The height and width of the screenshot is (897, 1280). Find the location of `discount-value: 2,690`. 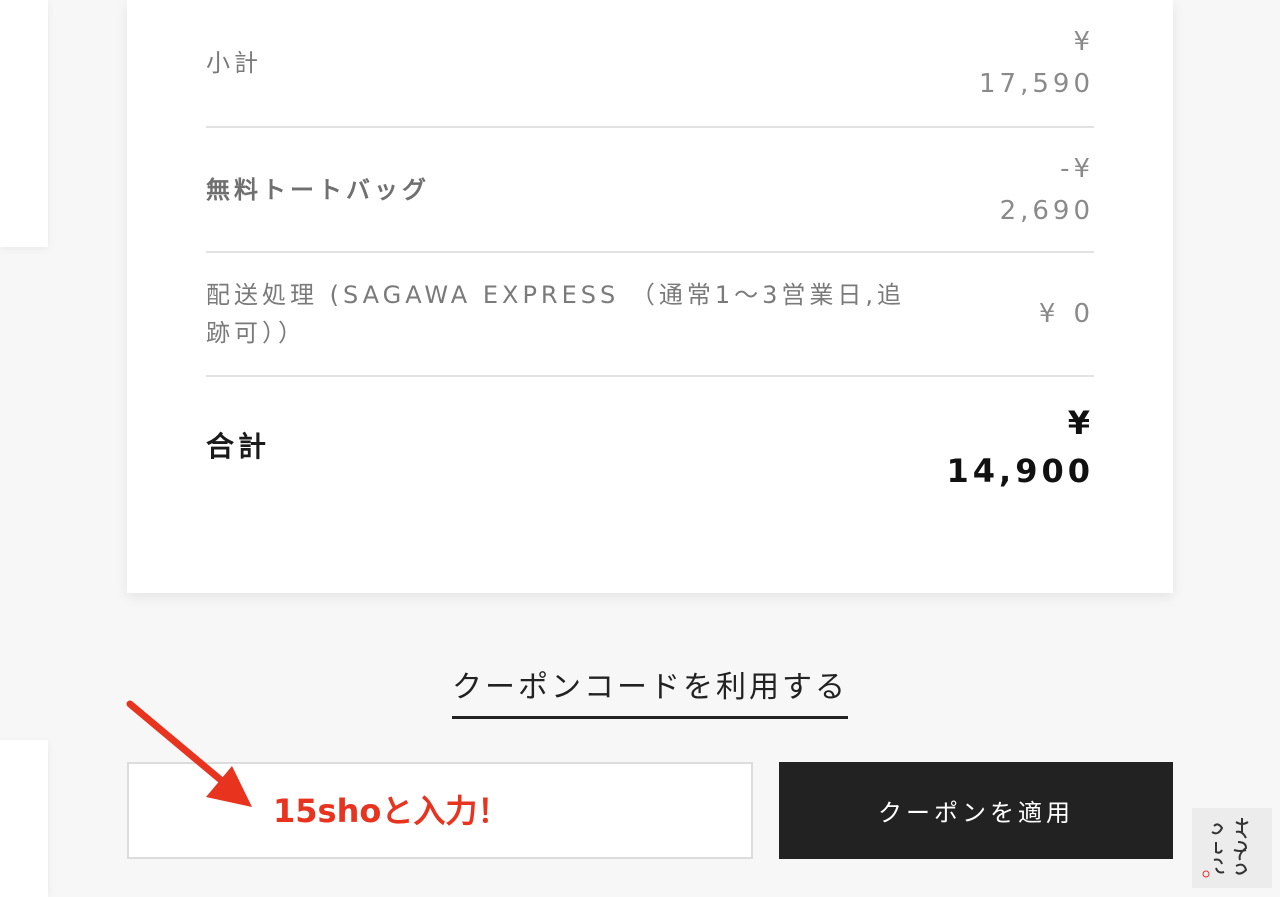

discount-value: 2,690 is located at coordinates (1046, 210).